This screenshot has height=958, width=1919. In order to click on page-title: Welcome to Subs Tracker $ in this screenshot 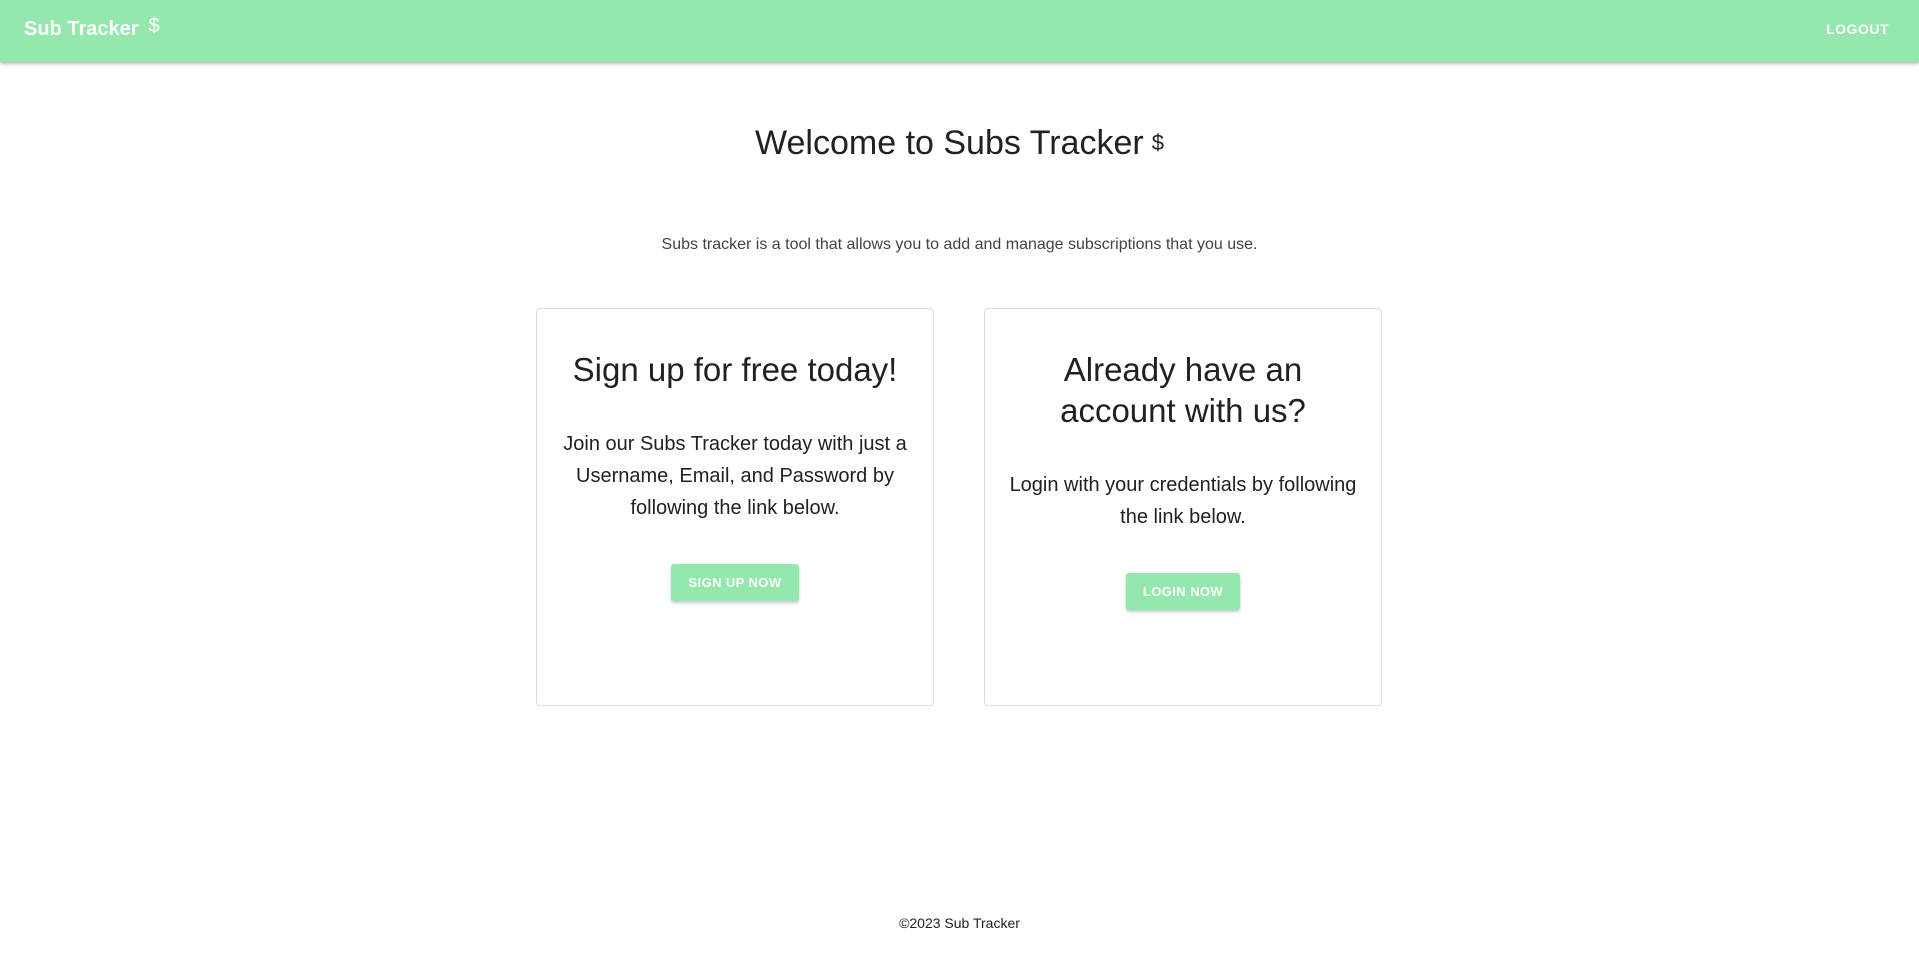, I will do `click(959, 143)`.